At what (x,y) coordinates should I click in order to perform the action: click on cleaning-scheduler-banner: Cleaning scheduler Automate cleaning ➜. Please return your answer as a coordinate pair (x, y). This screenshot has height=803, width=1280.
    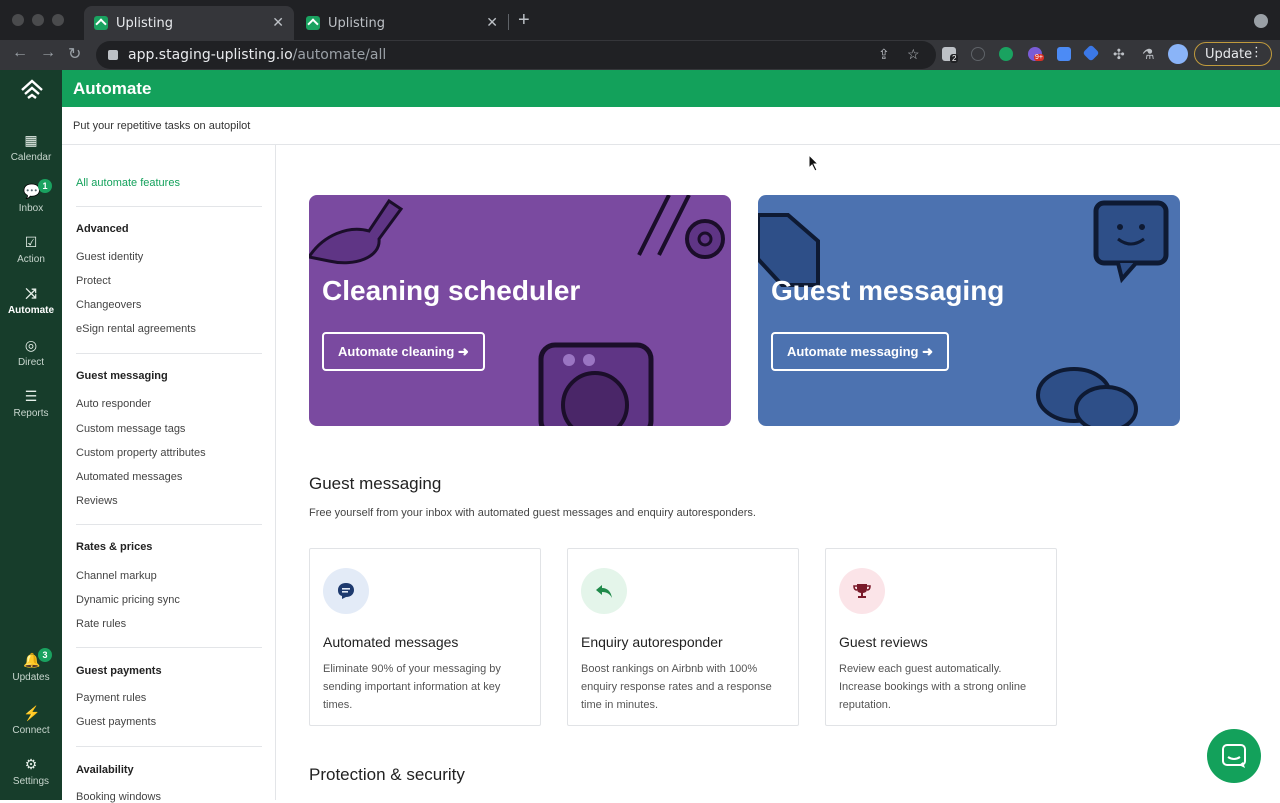
    Looking at the image, I should click on (520, 310).